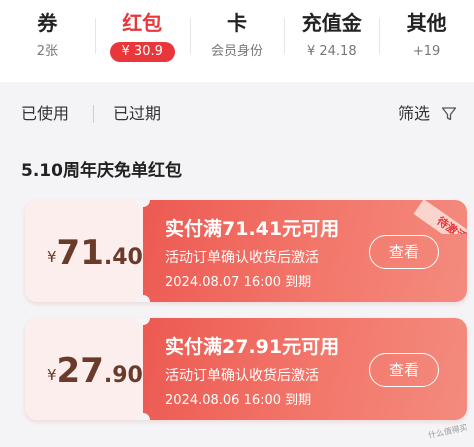  What do you see at coordinates (47, 23) in the screenshot?
I see `tab-label: 券` at bounding box center [47, 23].